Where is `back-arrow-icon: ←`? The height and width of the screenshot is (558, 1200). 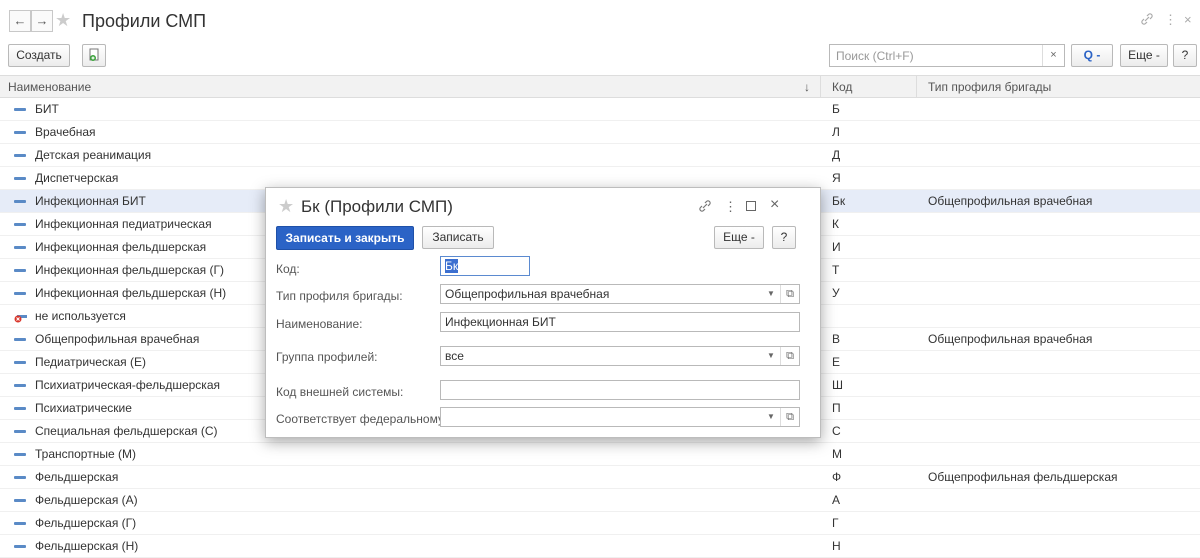
back-arrow-icon: ← is located at coordinates (20, 20).